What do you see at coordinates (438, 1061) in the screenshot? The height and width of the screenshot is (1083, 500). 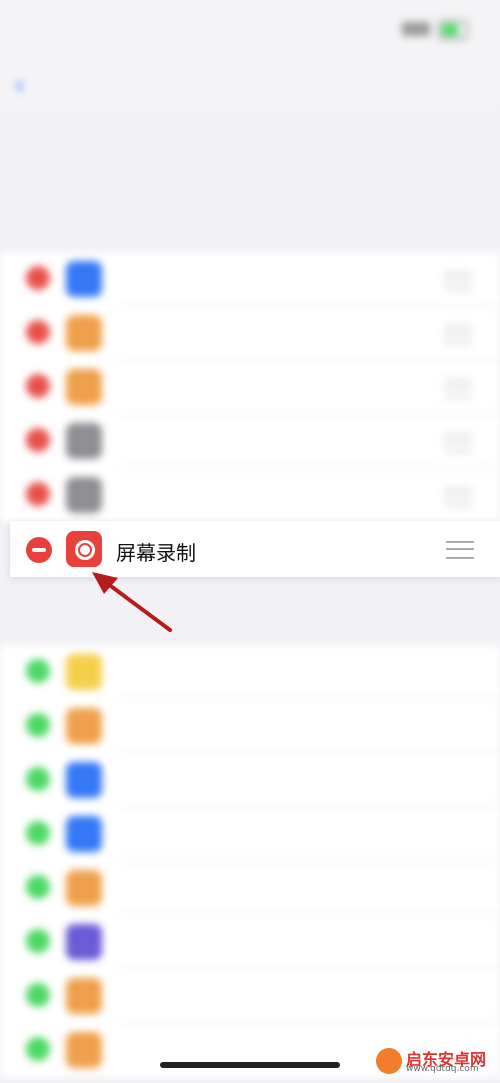 I see `watermark: 启东安卓网 www.qdtdq.com` at bounding box center [438, 1061].